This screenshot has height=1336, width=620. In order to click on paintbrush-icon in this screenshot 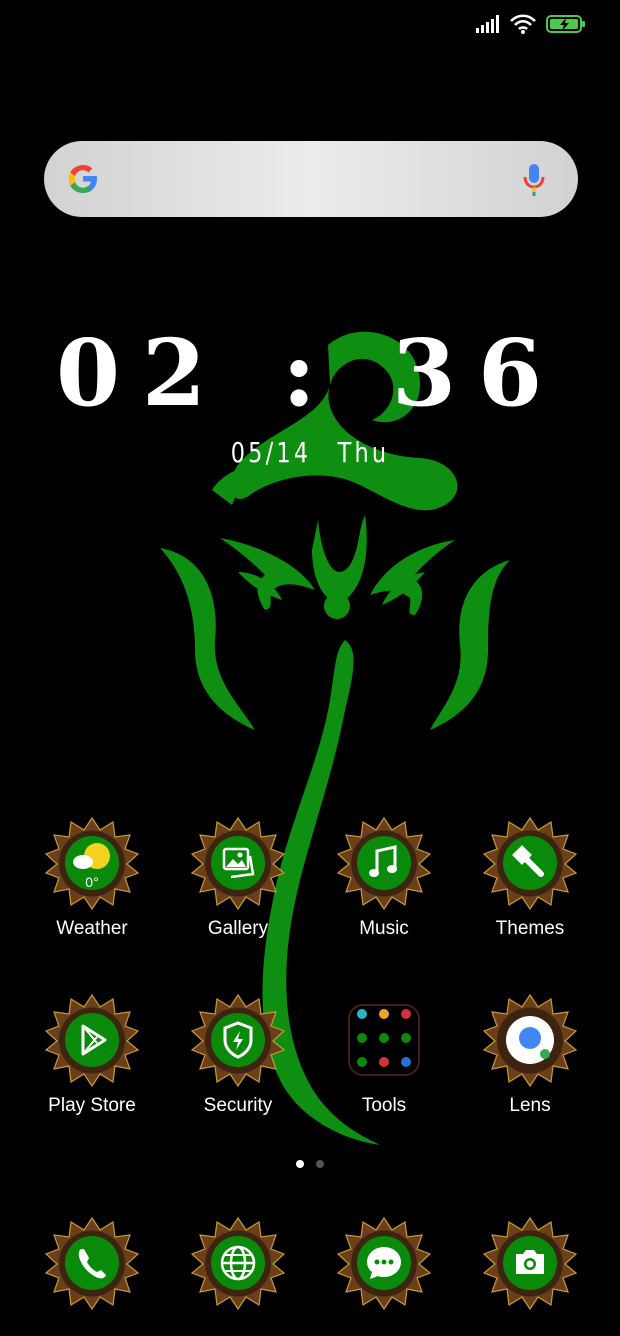, I will do `click(530, 863)`.